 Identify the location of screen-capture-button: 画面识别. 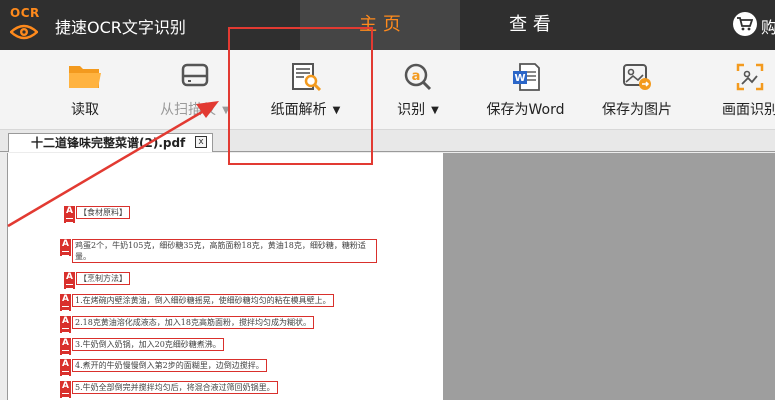
(742, 90).